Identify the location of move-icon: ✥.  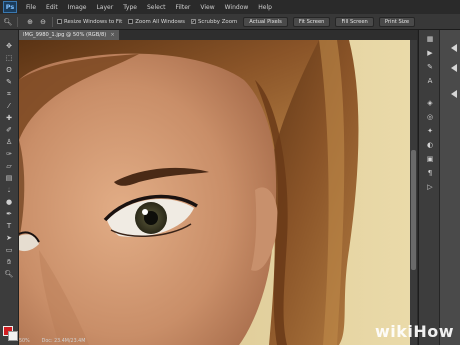
(9, 46).